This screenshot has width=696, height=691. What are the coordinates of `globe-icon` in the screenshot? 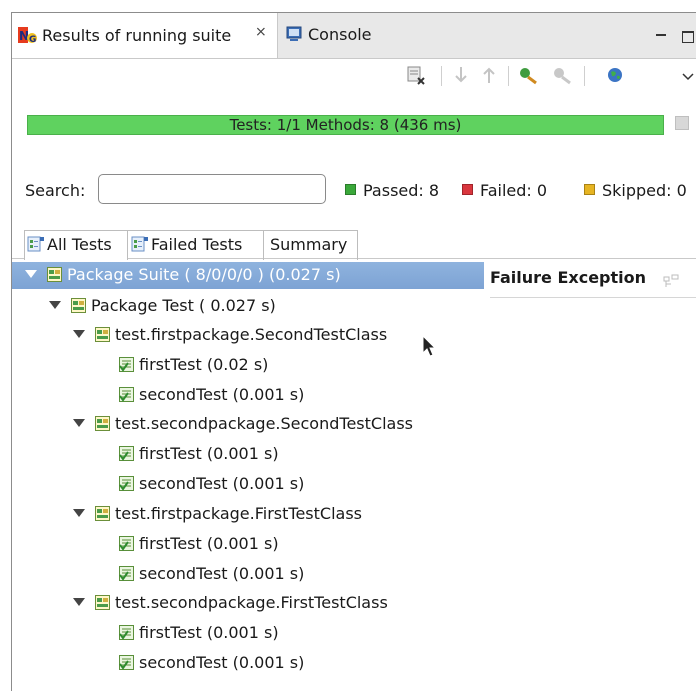 It's located at (615, 75).